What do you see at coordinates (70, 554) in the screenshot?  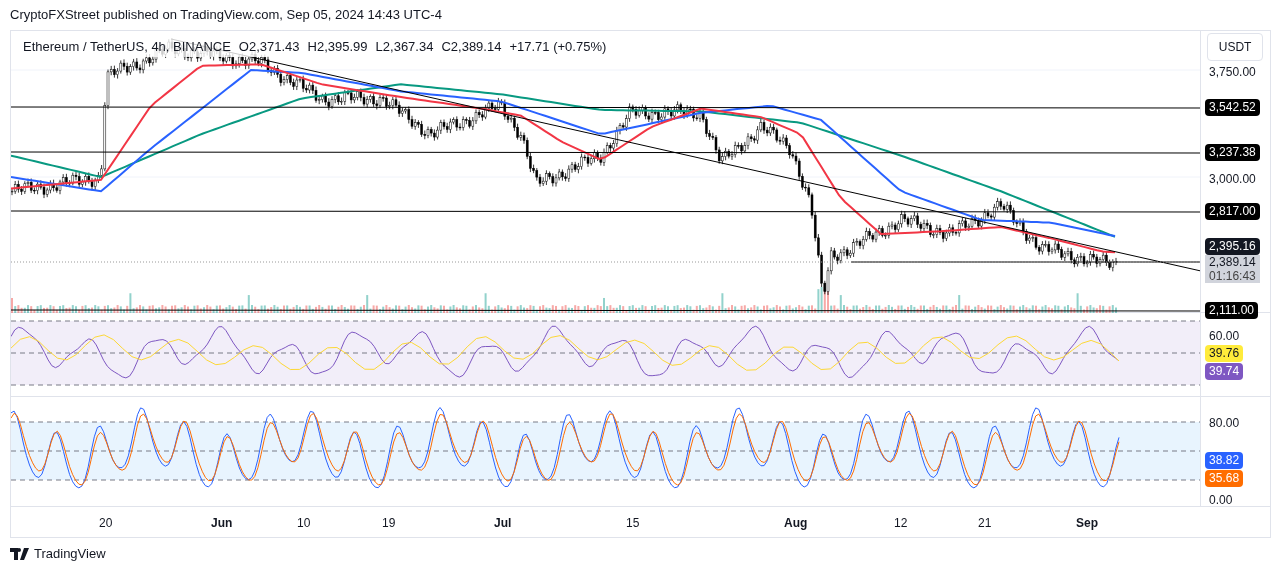 I see `brand-name: TradingView` at bounding box center [70, 554].